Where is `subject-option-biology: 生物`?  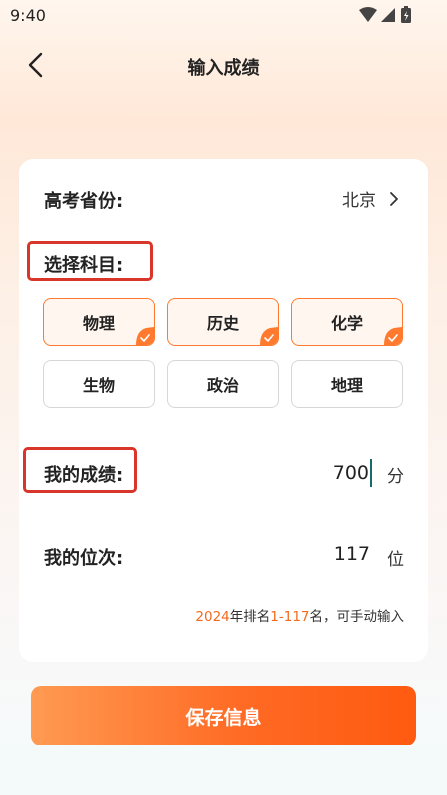 subject-option-biology: 生物 is located at coordinates (99, 384).